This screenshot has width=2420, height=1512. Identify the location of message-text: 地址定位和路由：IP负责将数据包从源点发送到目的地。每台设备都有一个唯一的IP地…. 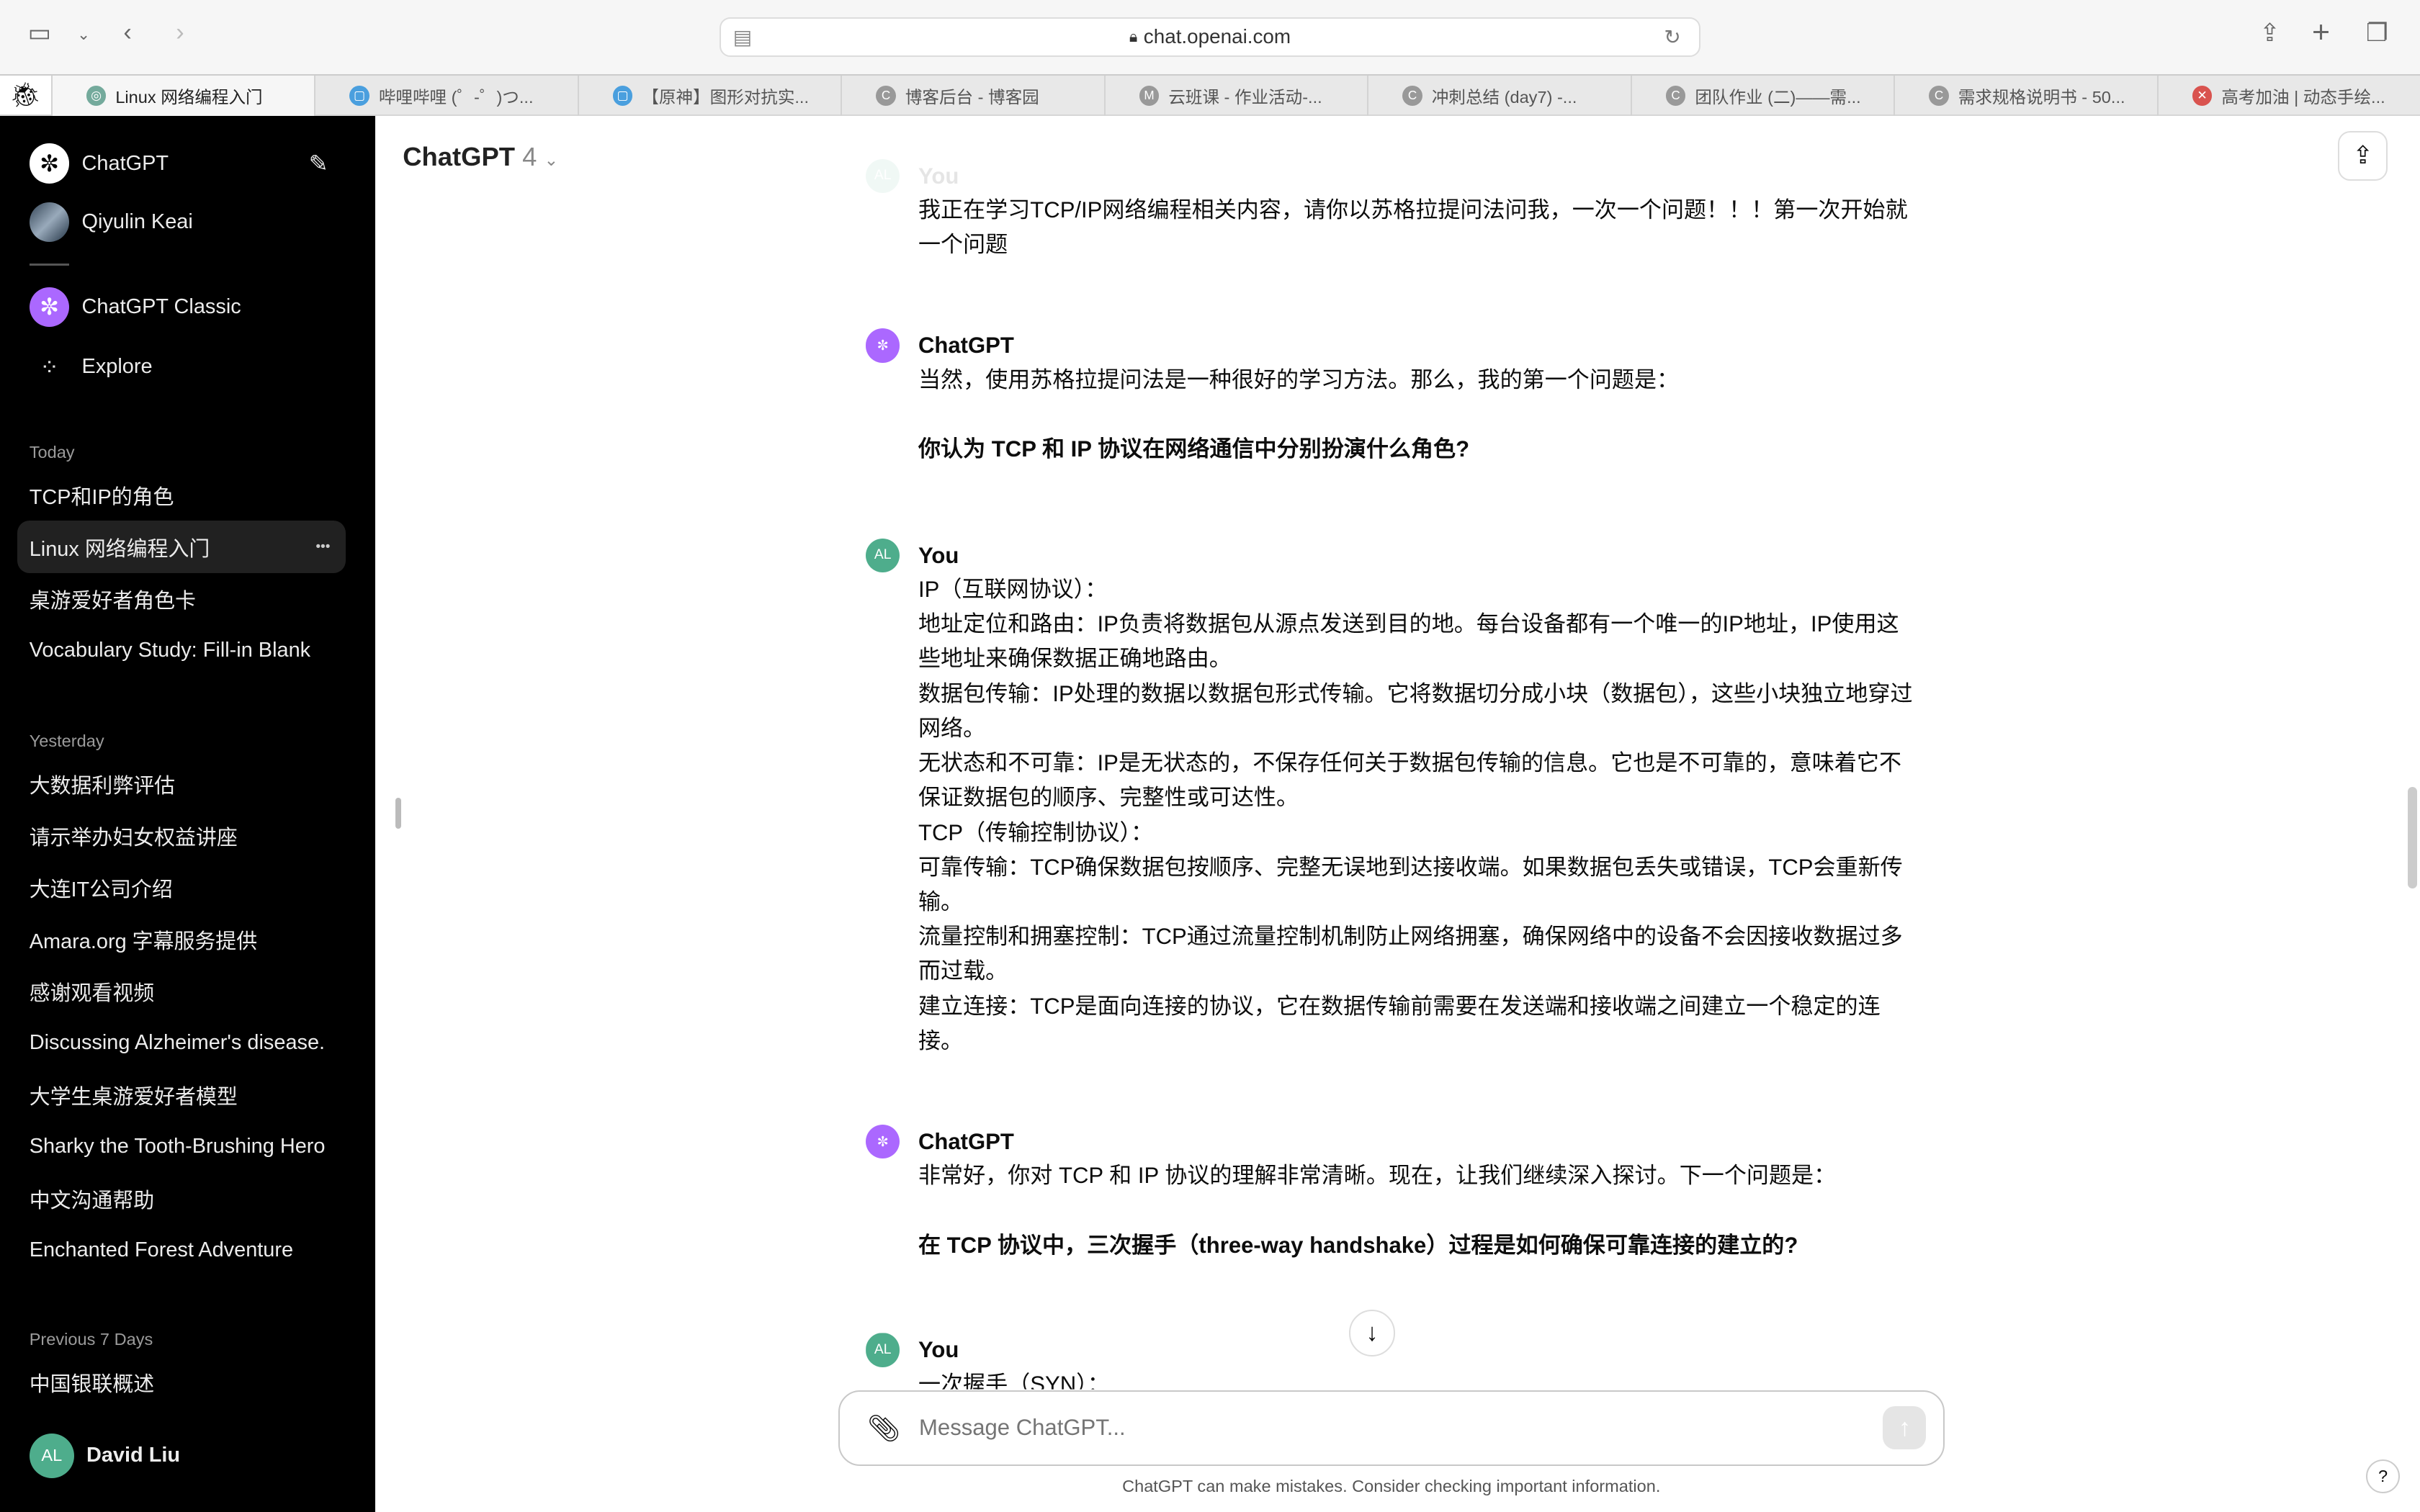
(1408, 641).